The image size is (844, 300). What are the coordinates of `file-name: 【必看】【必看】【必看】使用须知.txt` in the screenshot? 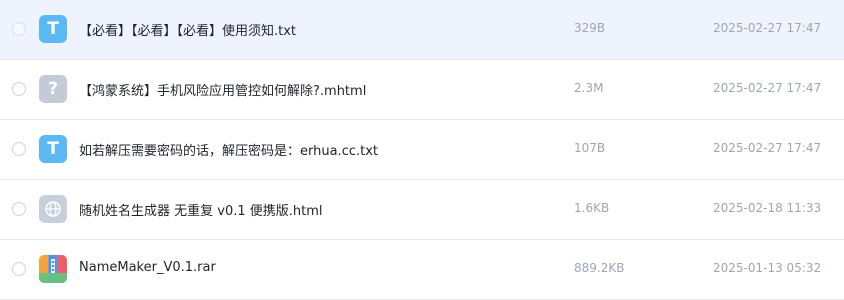 It's located at (187, 29).